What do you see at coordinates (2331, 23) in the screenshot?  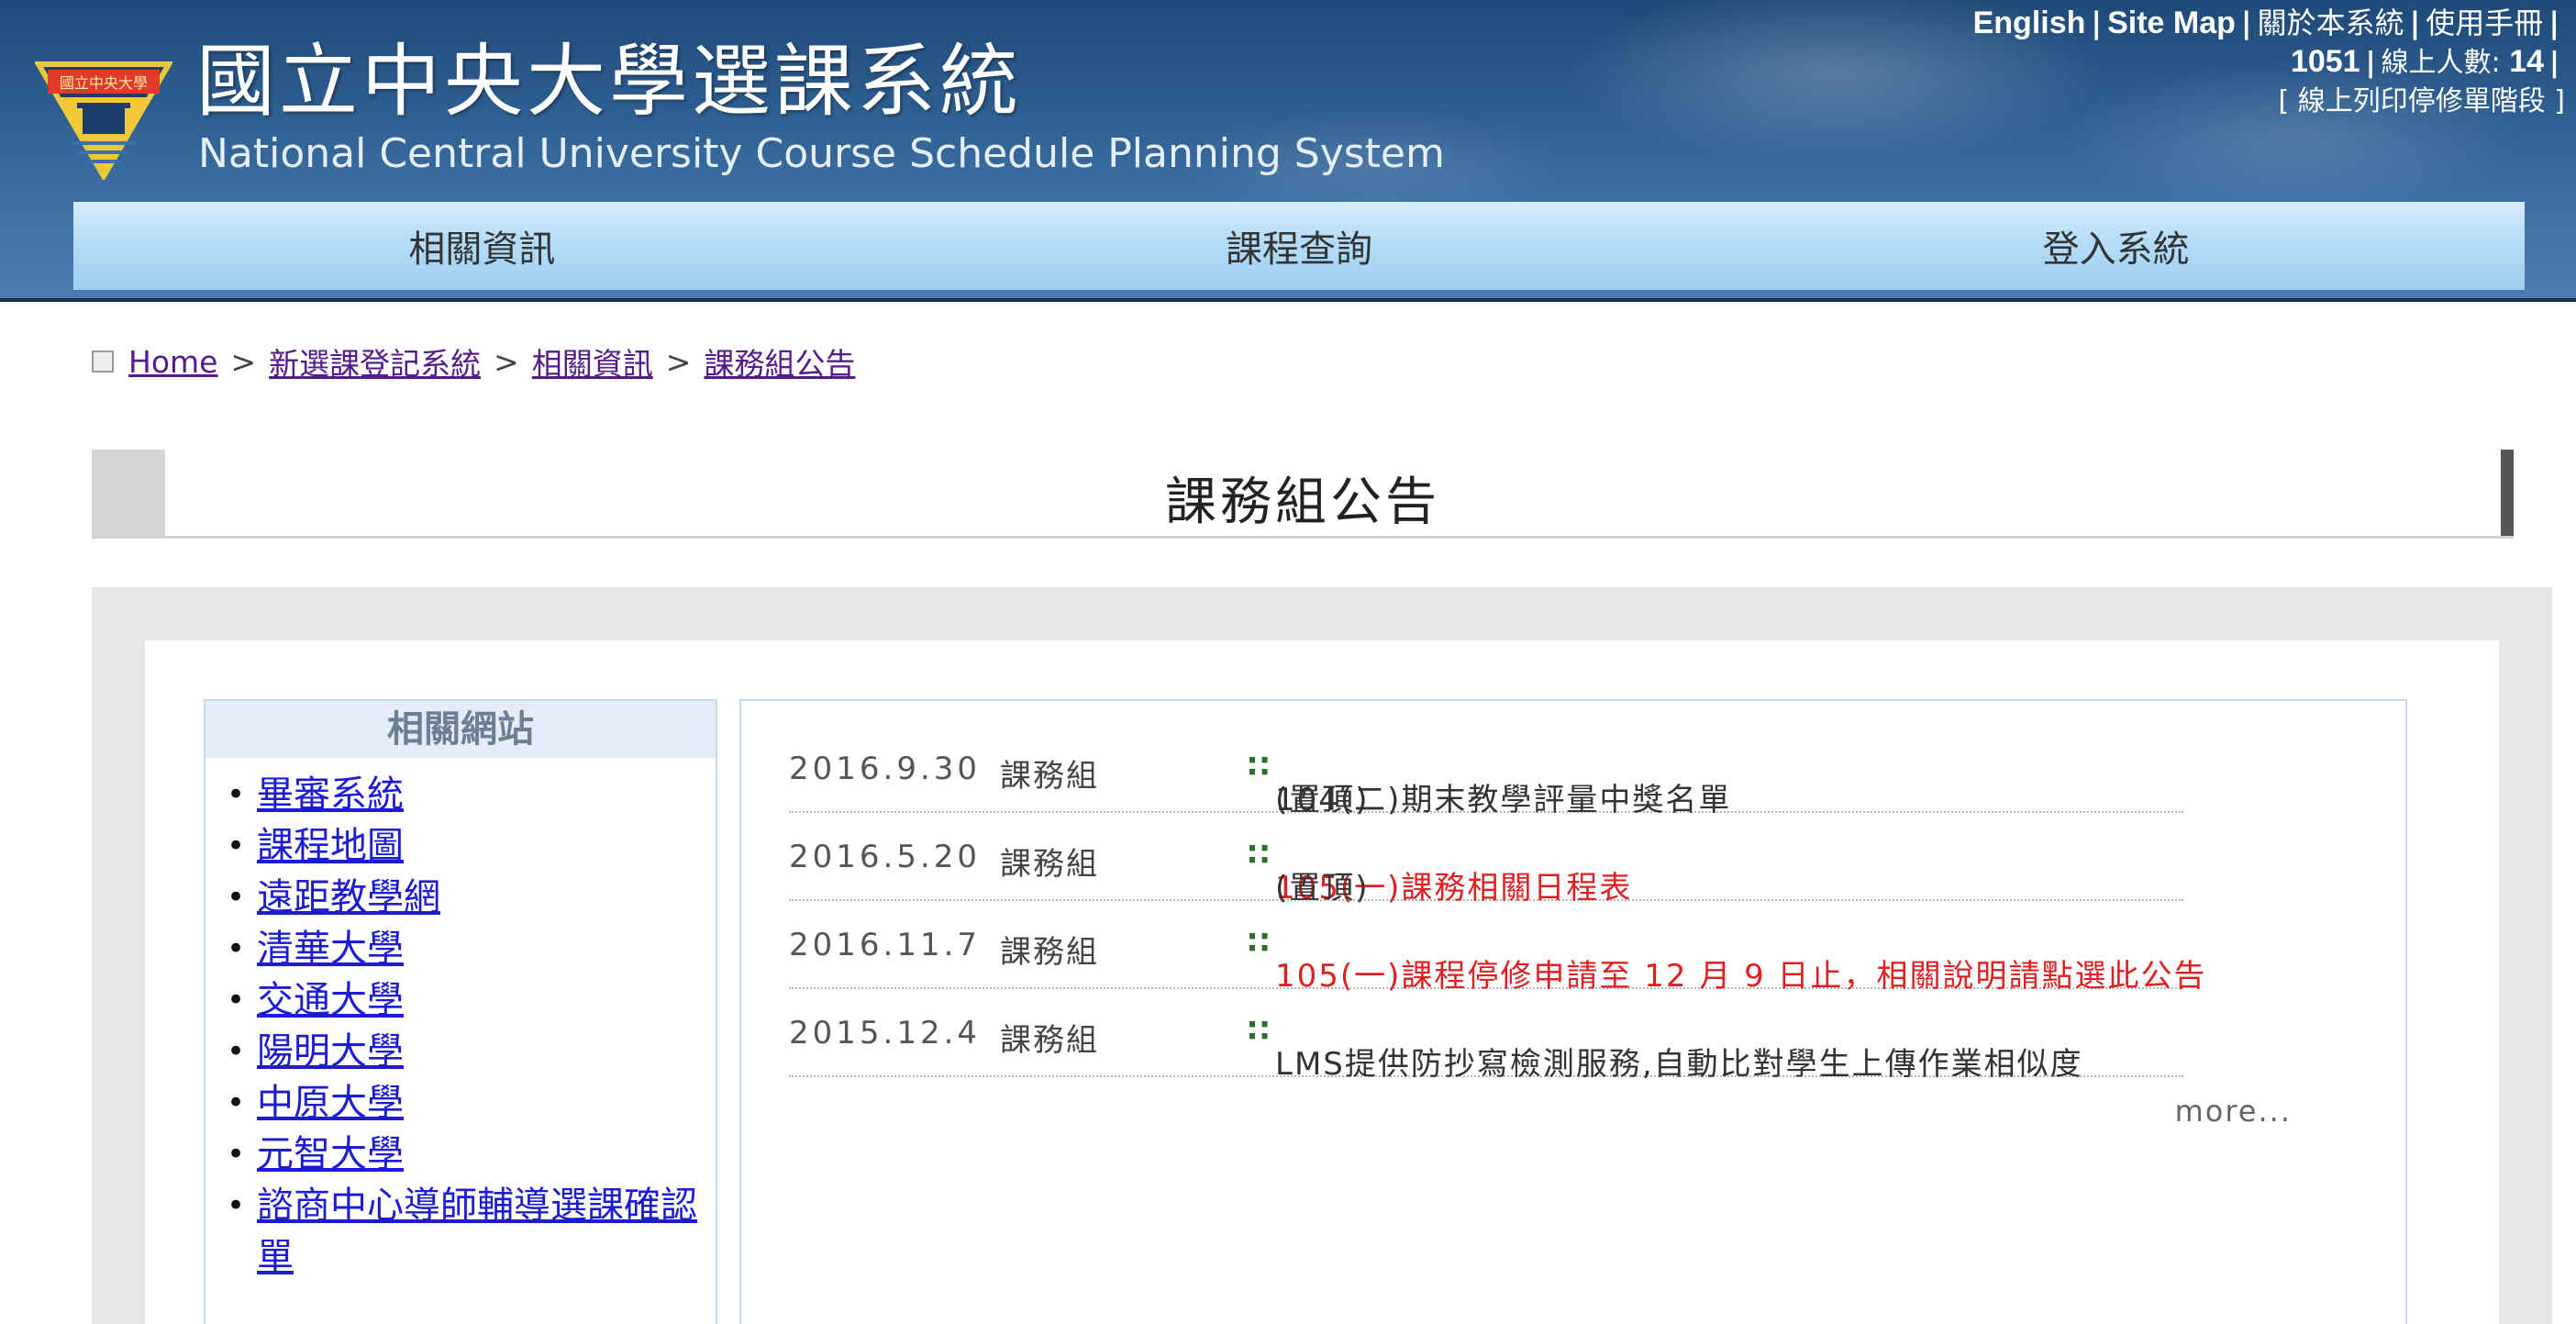 I see `about-system-link: 關於本系統` at bounding box center [2331, 23].